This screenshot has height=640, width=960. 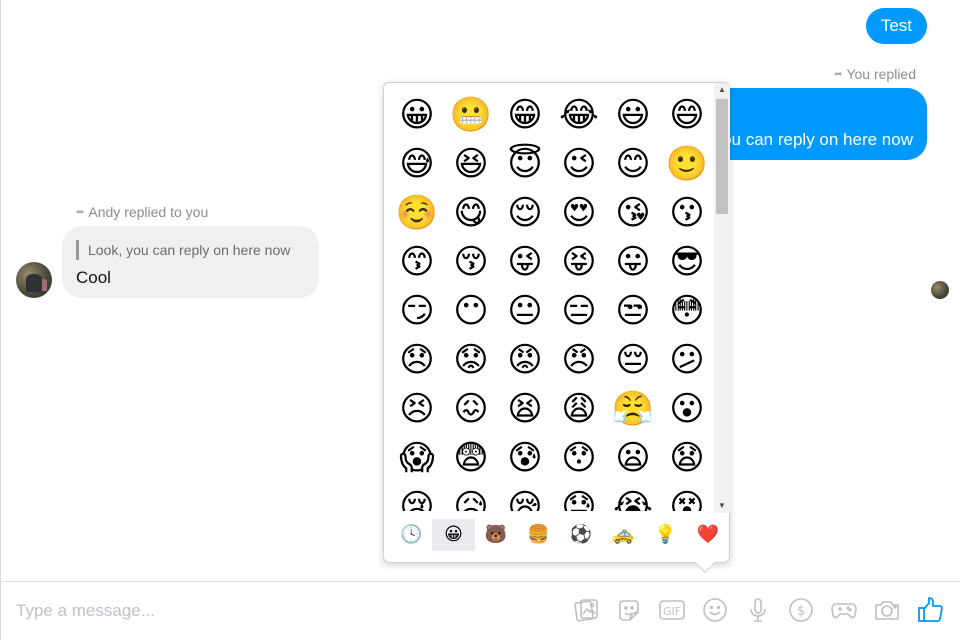 What do you see at coordinates (687, 262) in the screenshot?
I see `emoji-item: 😎` at bounding box center [687, 262].